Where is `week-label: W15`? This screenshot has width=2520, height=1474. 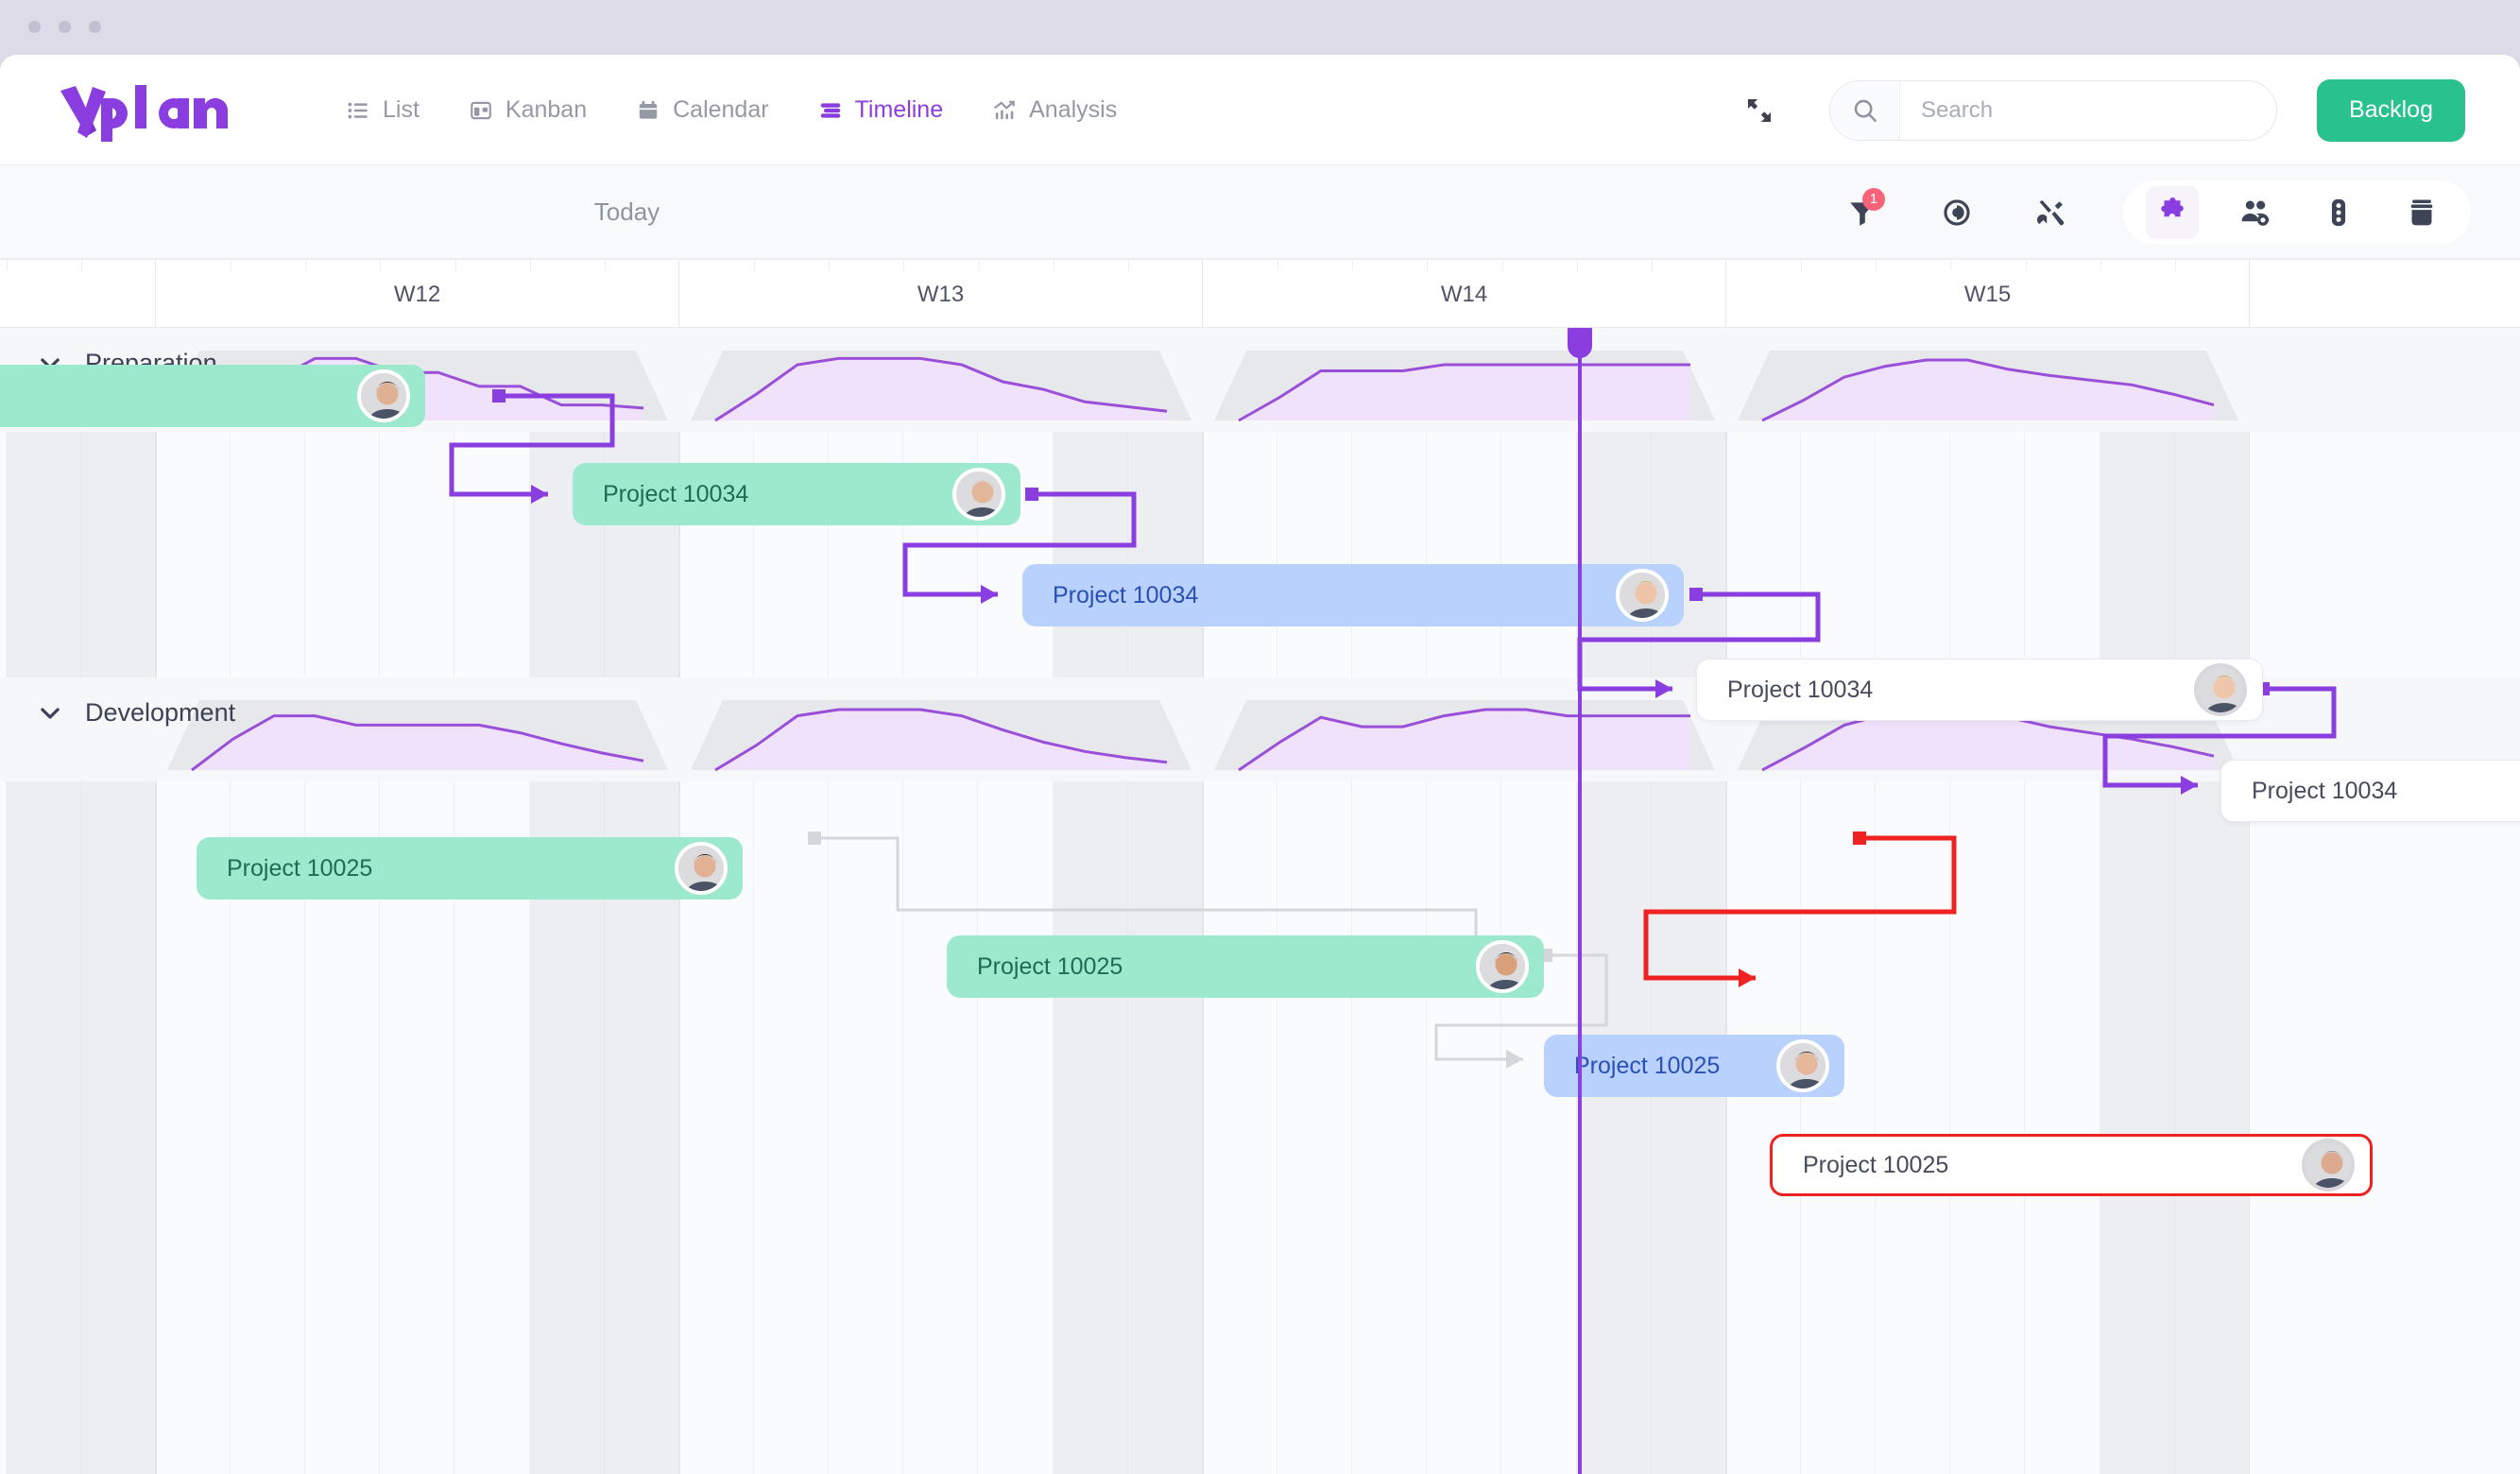 week-label: W15 is located at coordinates (1987, 294).